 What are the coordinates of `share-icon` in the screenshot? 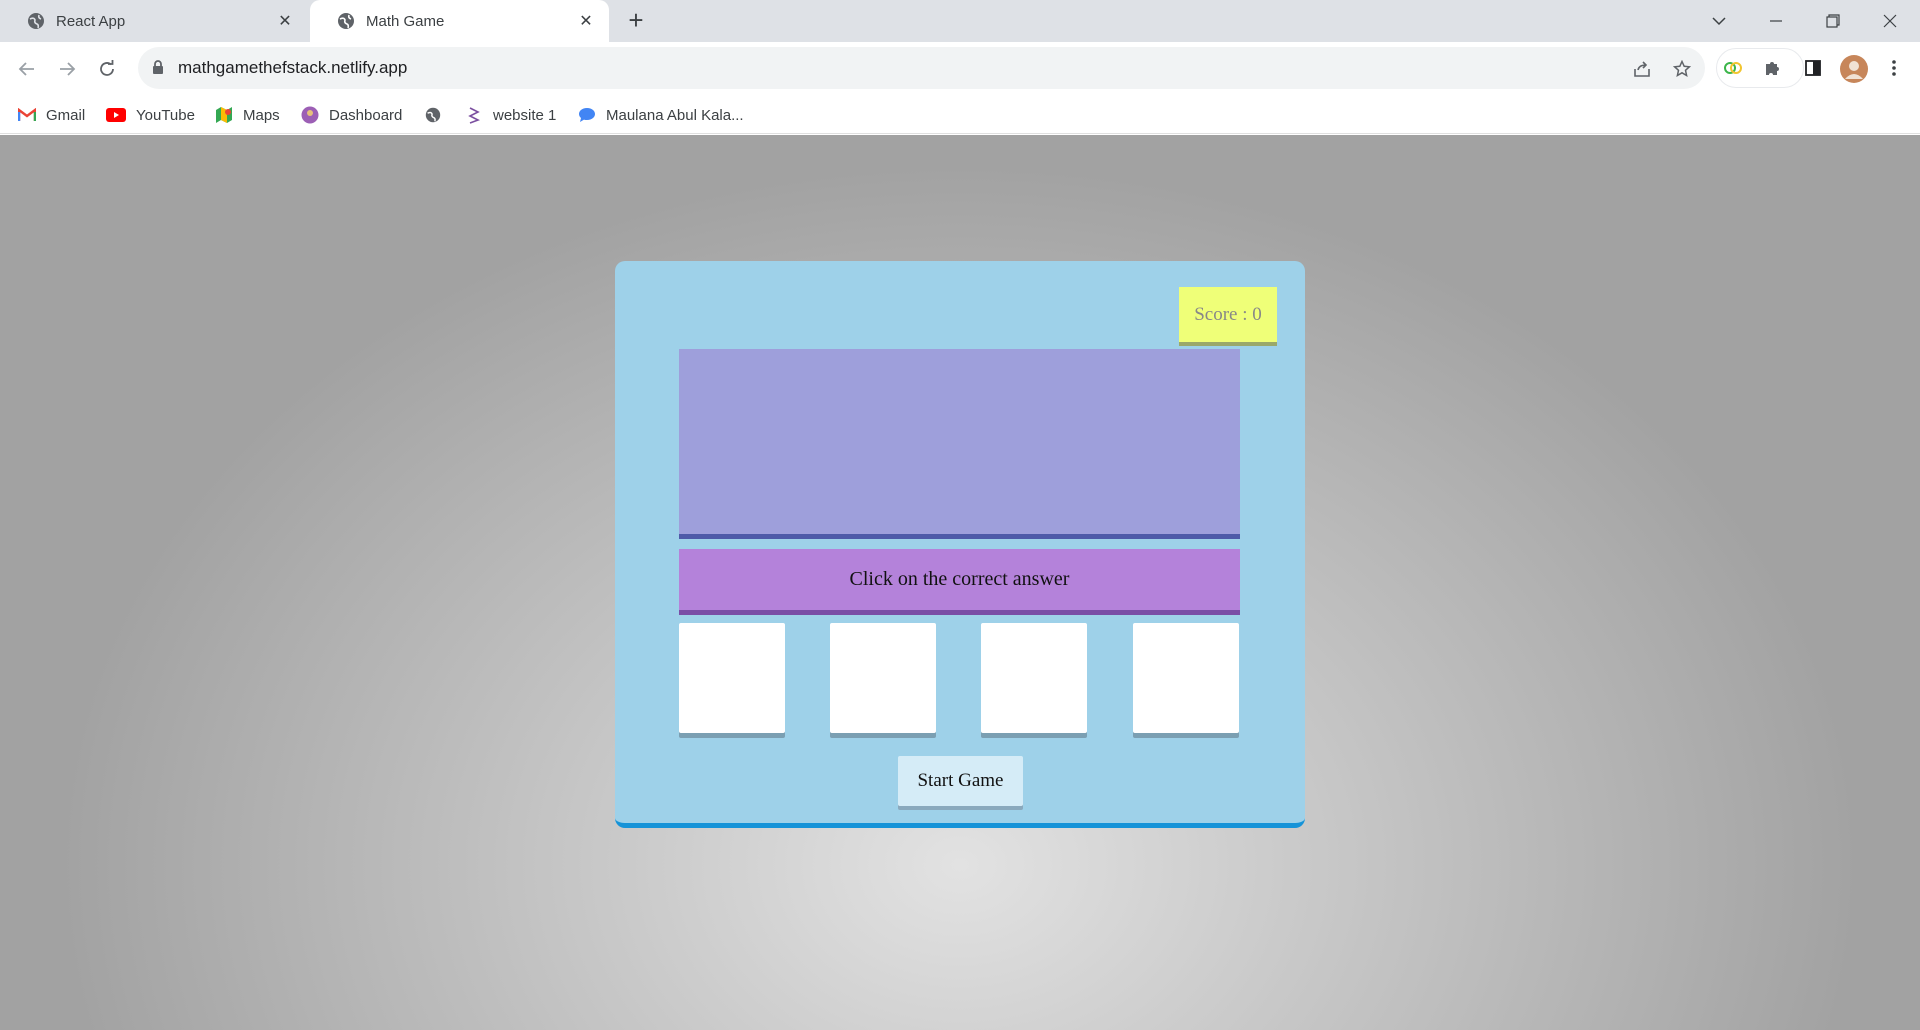 It's located at (1642, 69).